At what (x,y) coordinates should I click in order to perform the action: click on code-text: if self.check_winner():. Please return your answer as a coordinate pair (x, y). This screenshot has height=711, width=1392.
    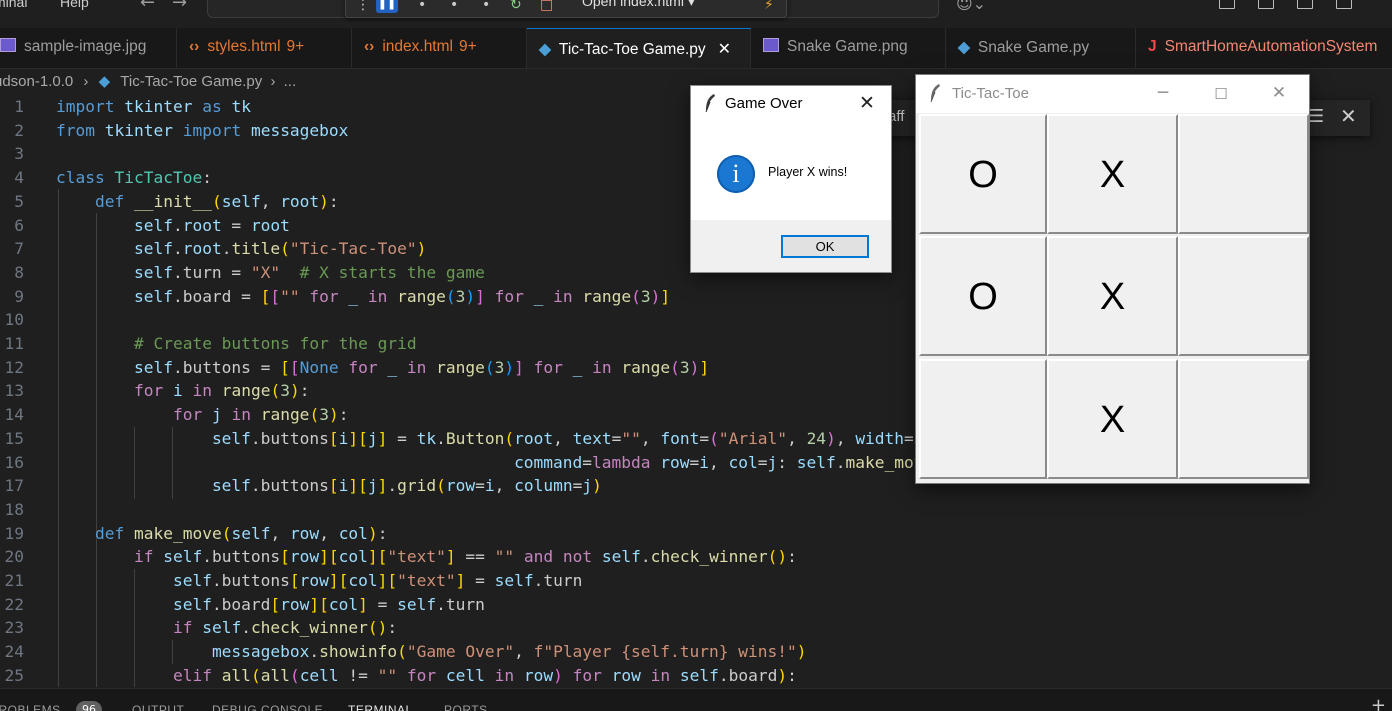
    Looking at the image, I should click on (285, 628).